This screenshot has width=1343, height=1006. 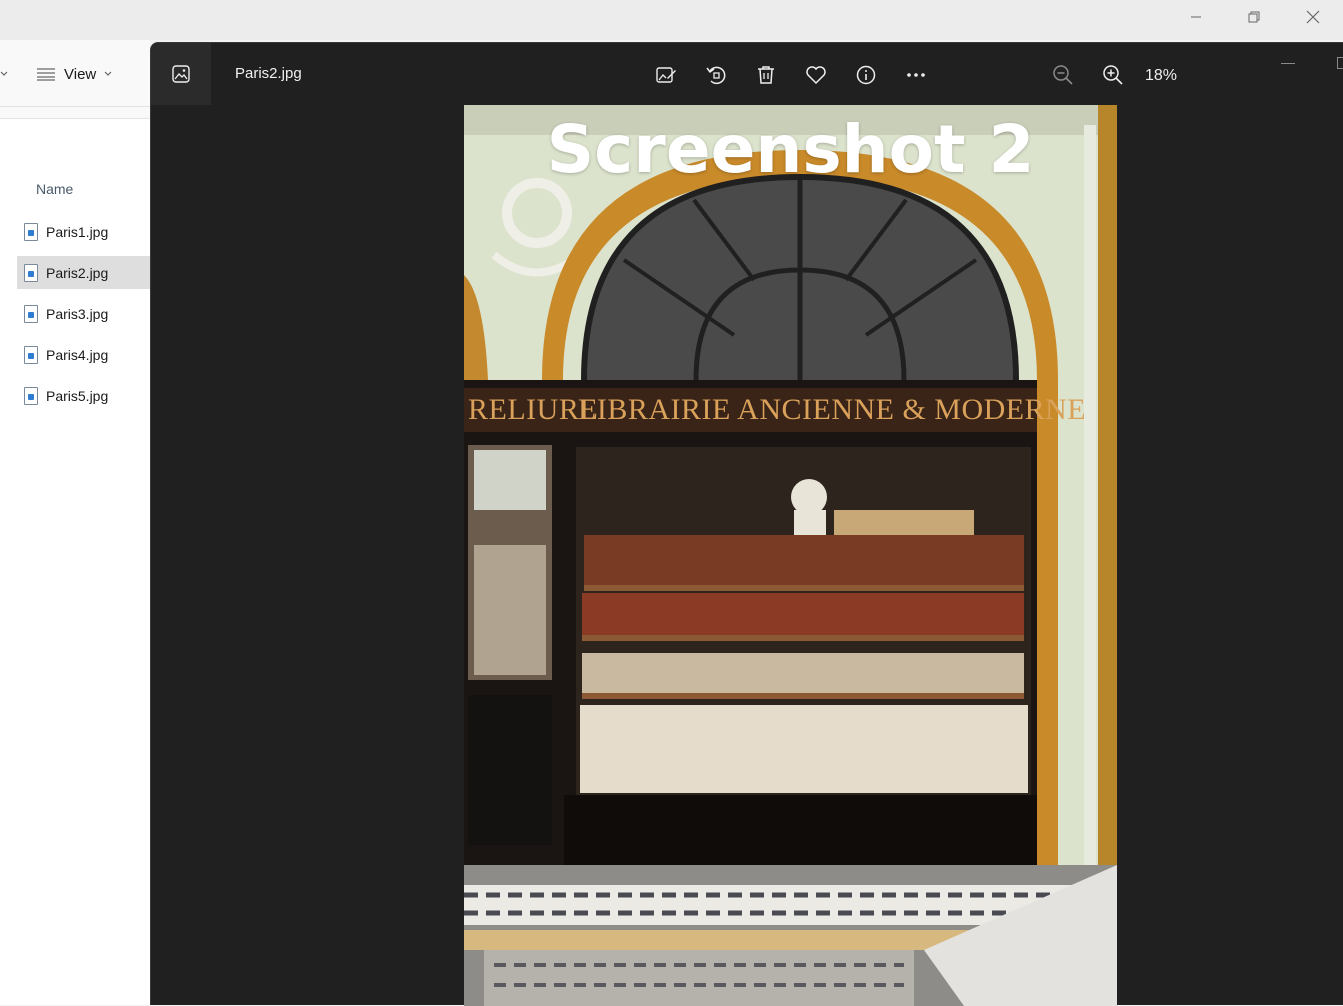 What do you see at coordinates (1288, 63) in the screenshot?
I see `photos-minimize-button` at bounding box center [1288, 63].